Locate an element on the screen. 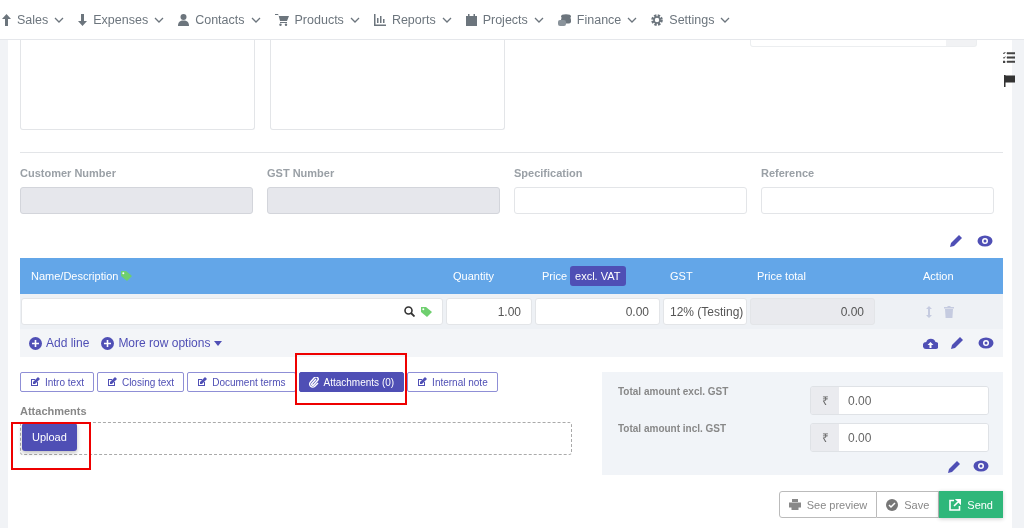 This screenshot has height=528, width=1024. settings-icon is located at coordinates (657, 19).